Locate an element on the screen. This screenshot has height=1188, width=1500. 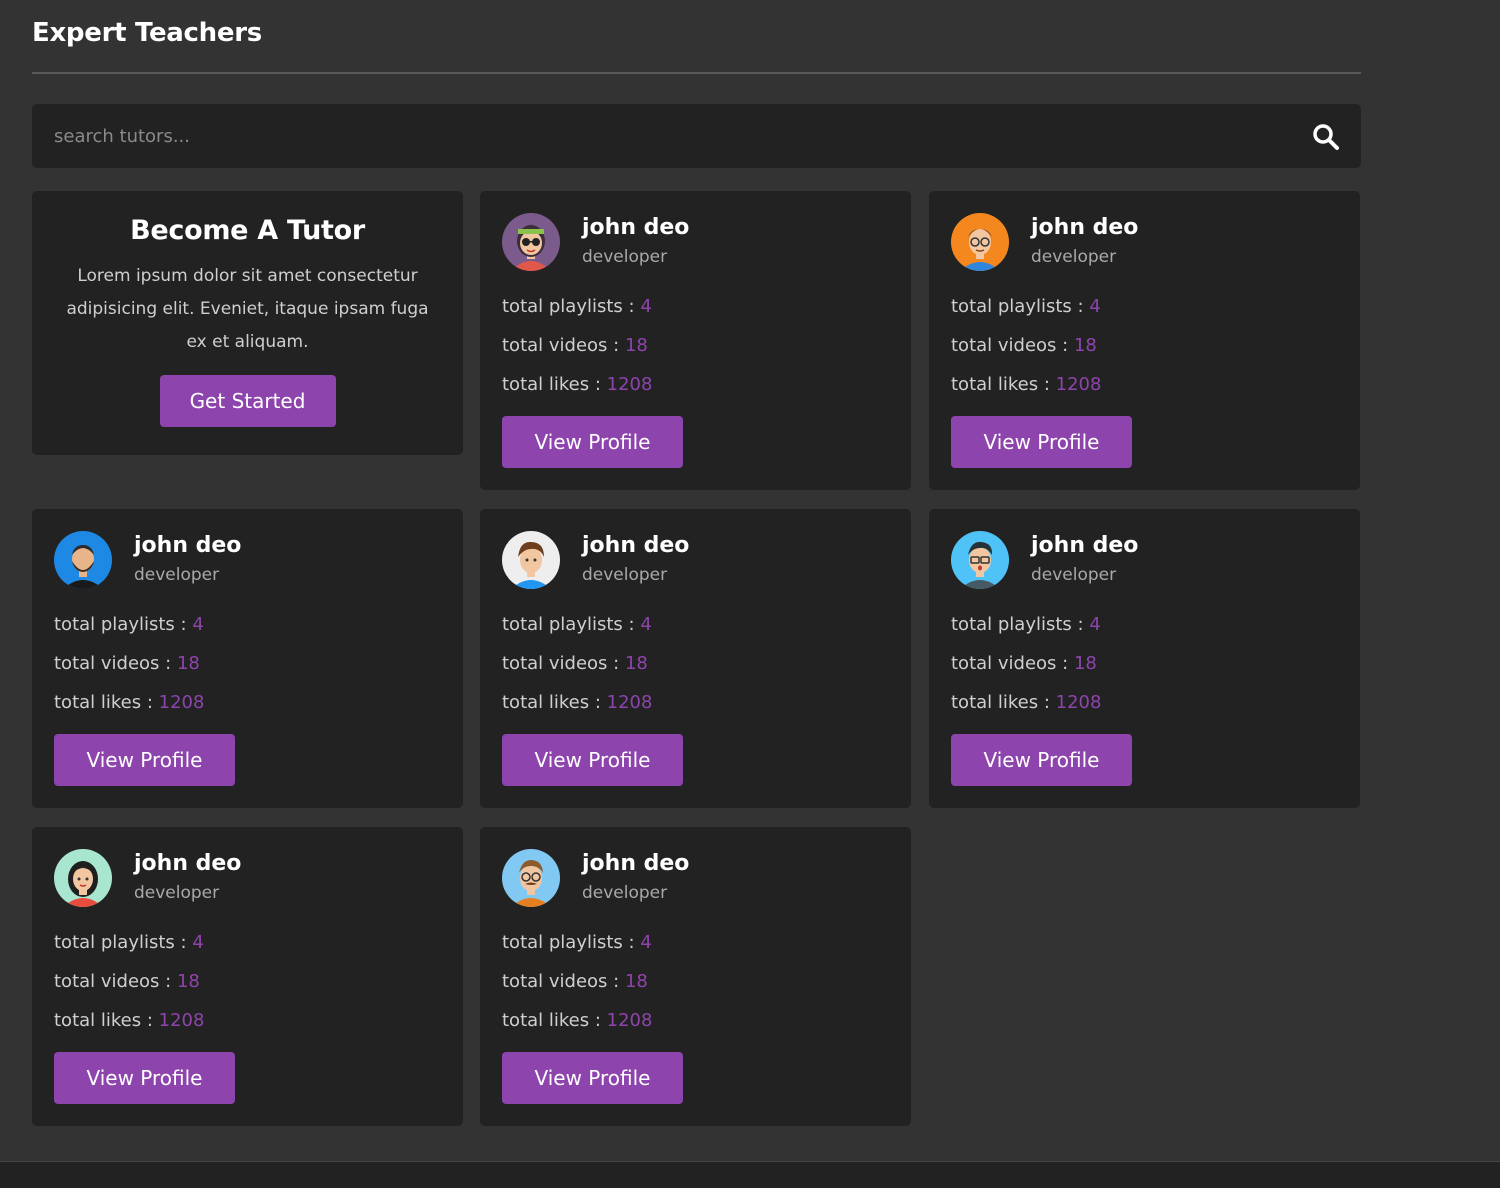
search-bar is located at coordinates (696, 136).